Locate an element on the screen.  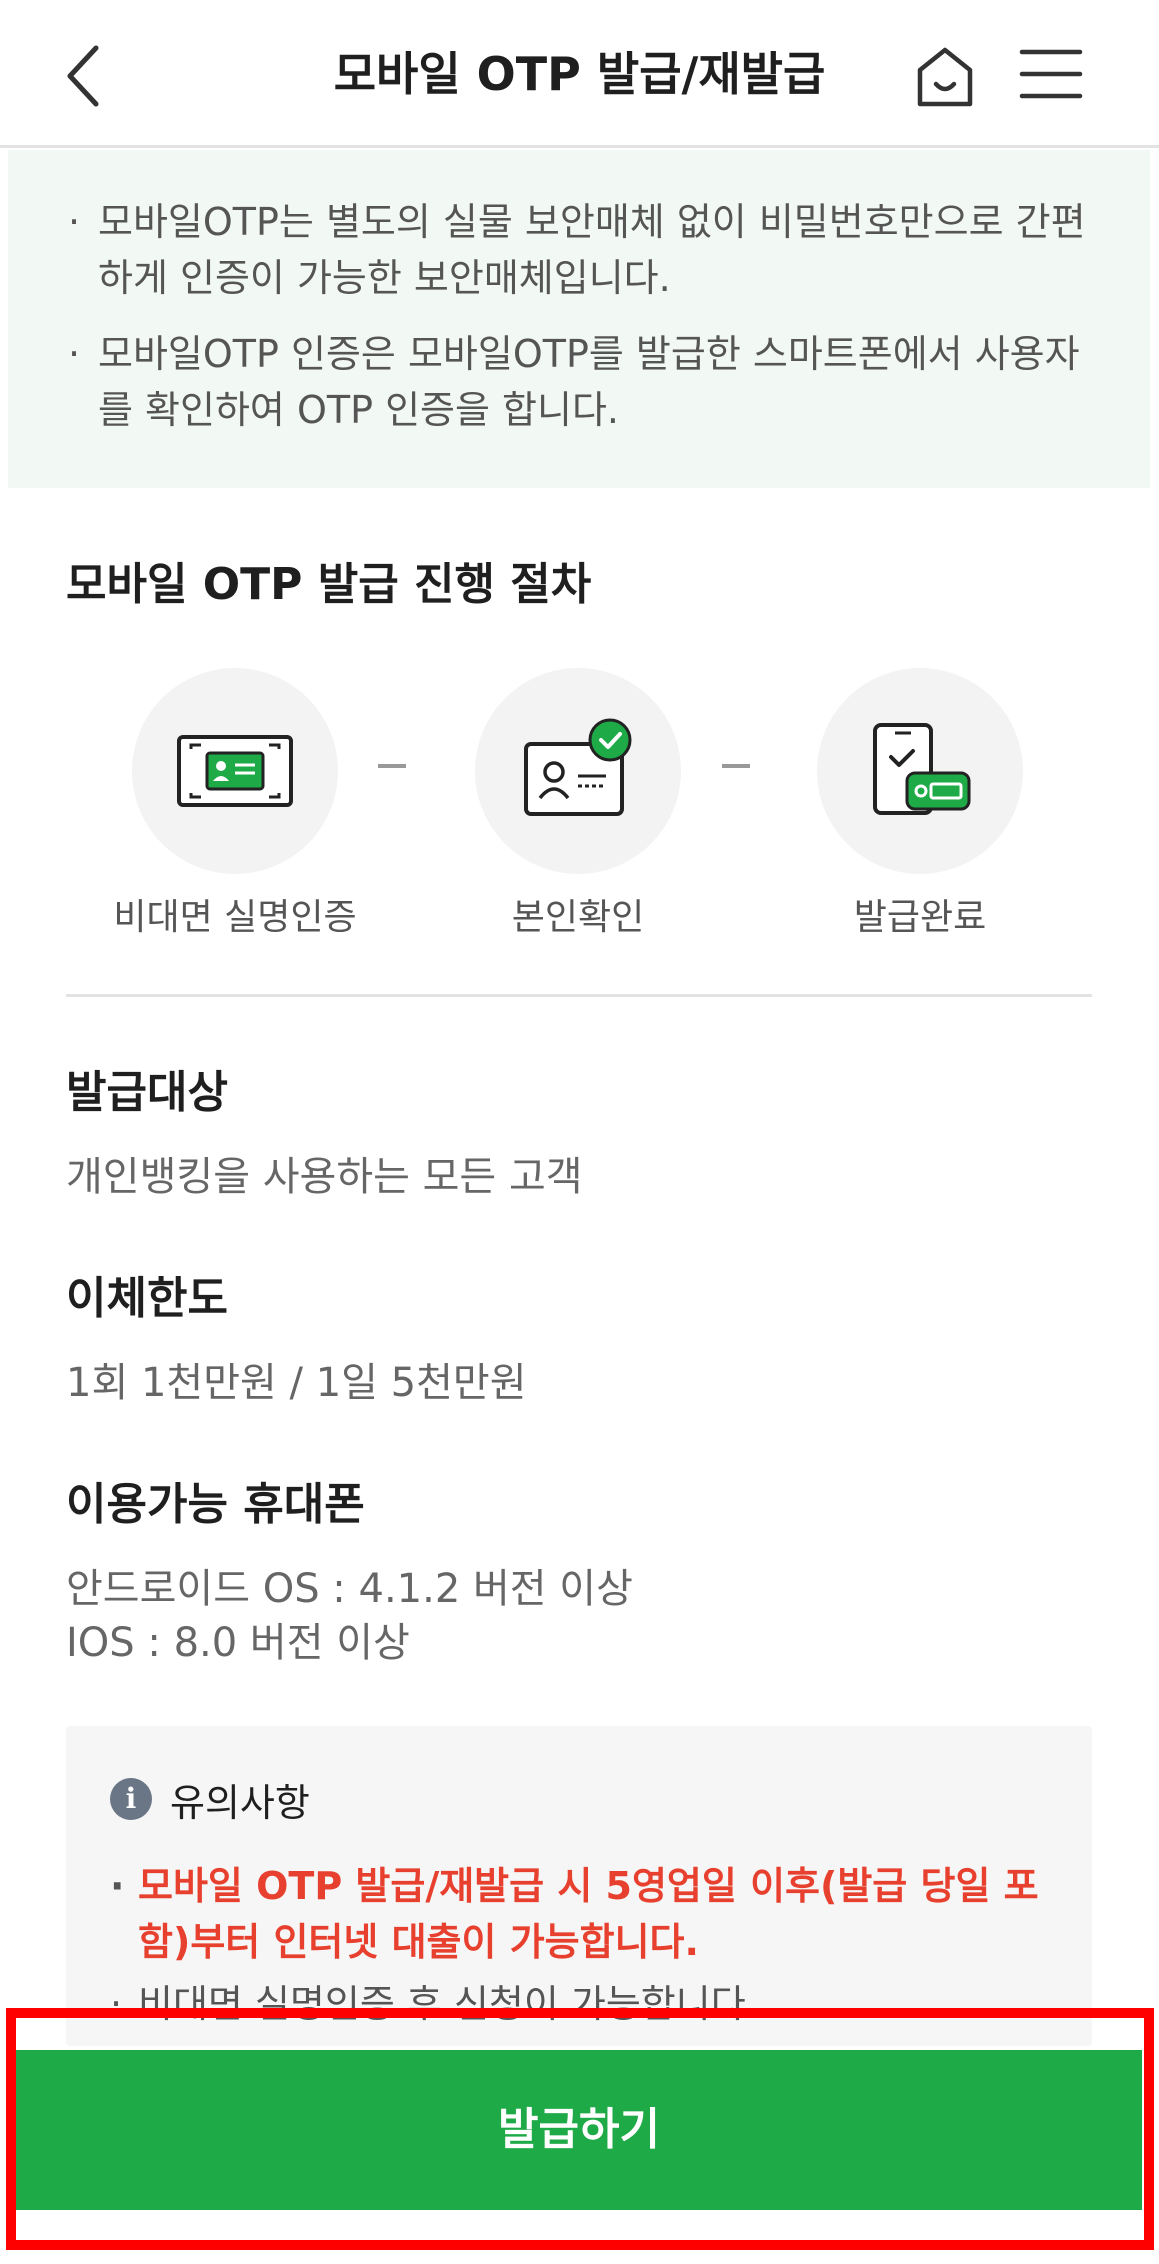
limit-title: 이체한도 is located at coordinates (147, 1298).